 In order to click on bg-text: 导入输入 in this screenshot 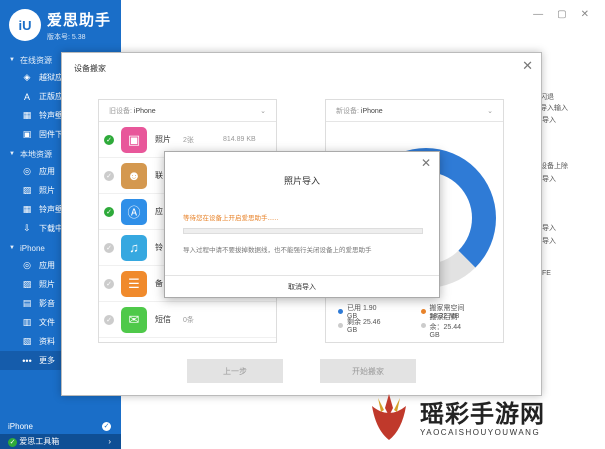, I will do `click(554, 108)`.